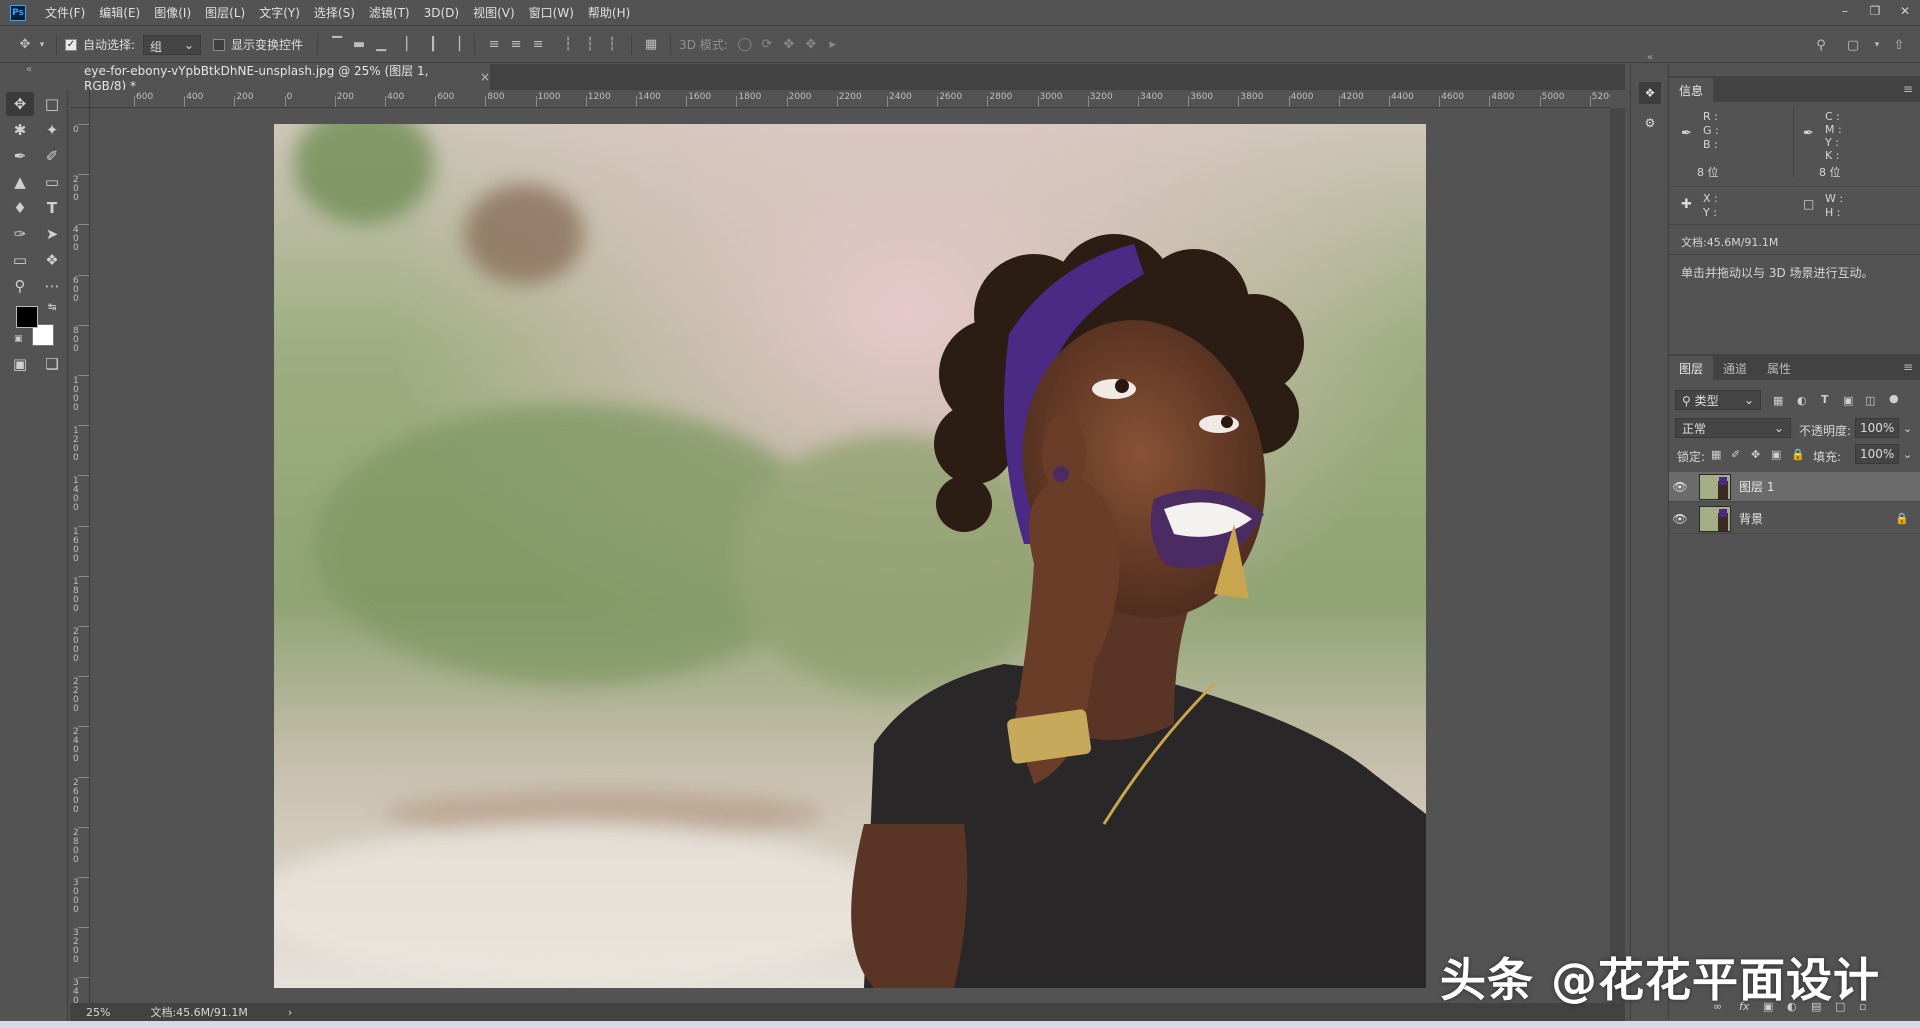 This screenshot has width=1920, height=1028. What do you see at coordinates (411, 45) in the screenshot?
I see `align-left-icon: ▏` at bounding box center [411, 45].